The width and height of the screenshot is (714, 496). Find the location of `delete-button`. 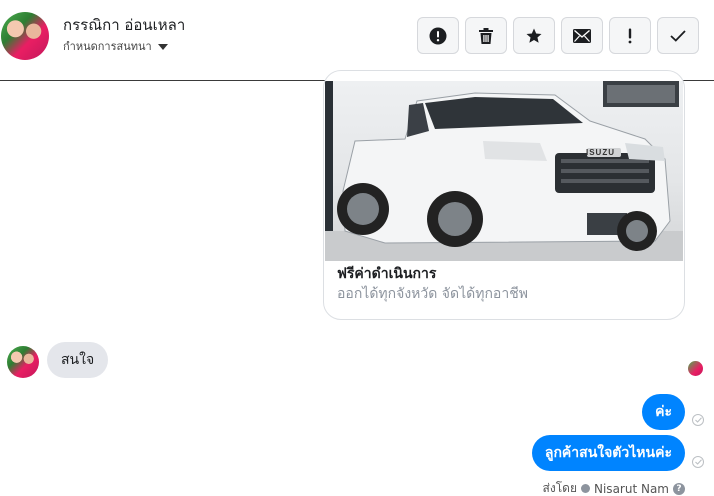

delete-button is located at coordinates (486, 35).